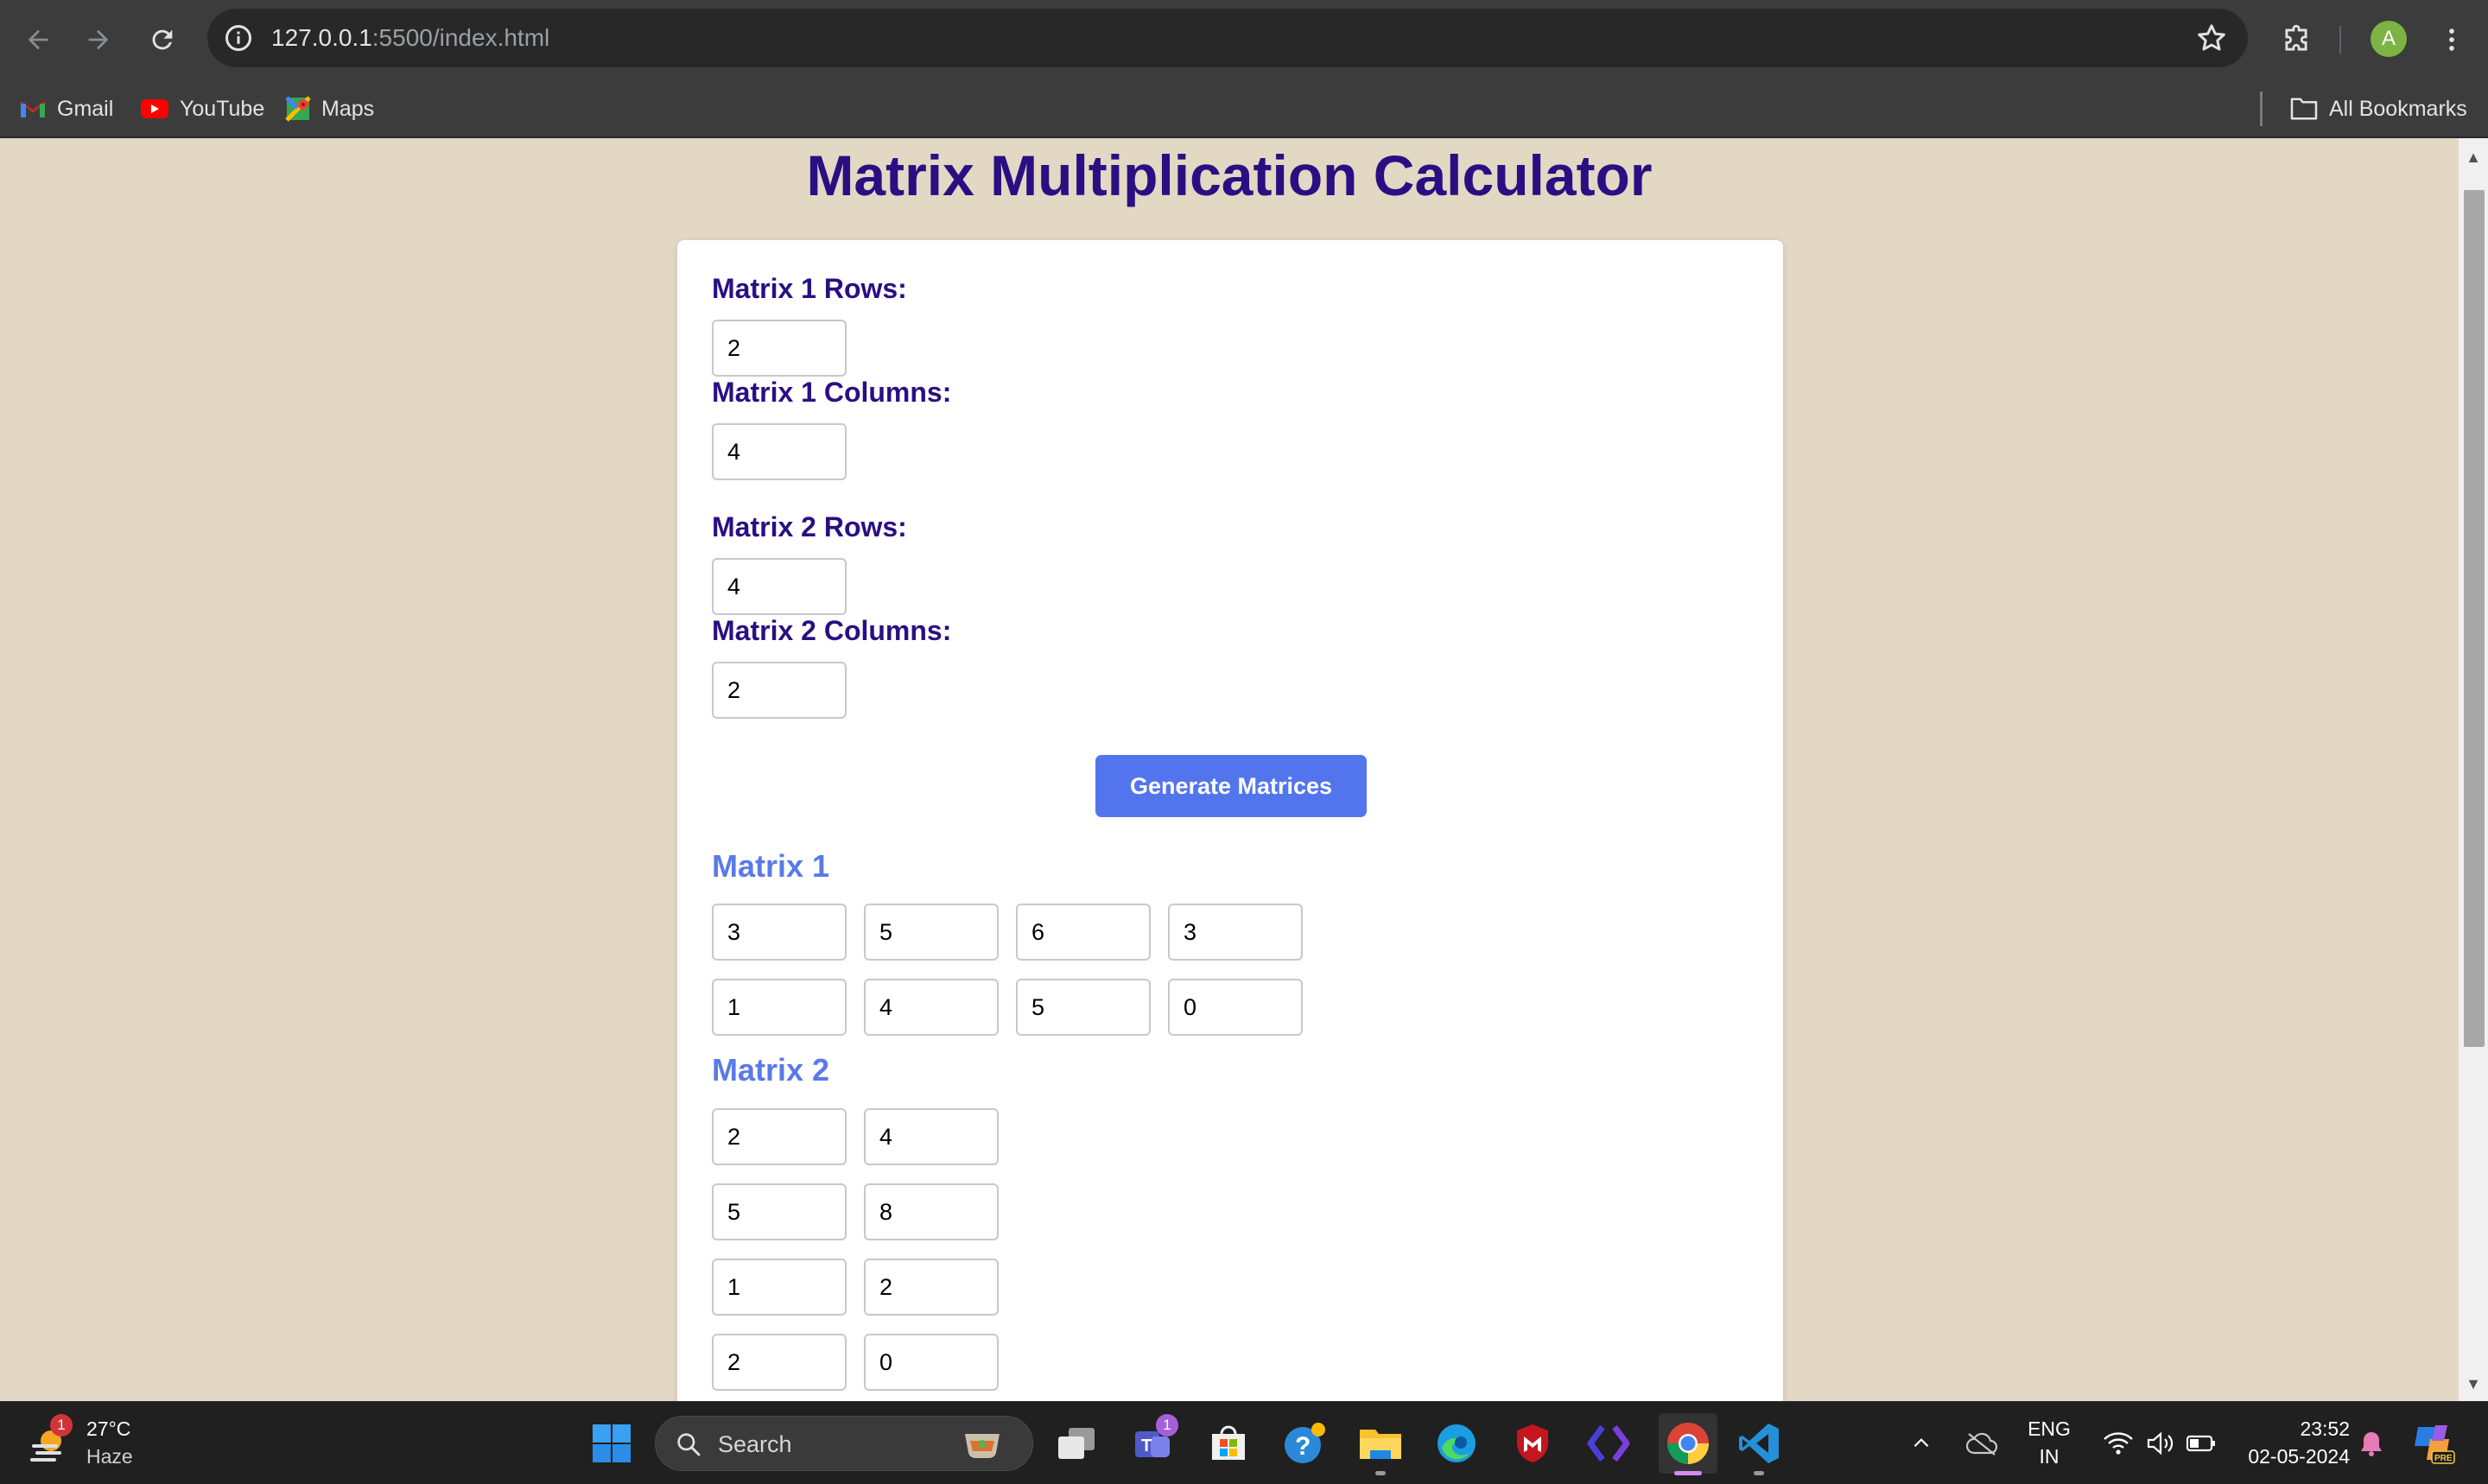 The height and width of the screenshot is (1484, 2488). Describe the element at coordinates (85, 108) in the screenshot. I see `bookmark-label: Gmail` at that location.